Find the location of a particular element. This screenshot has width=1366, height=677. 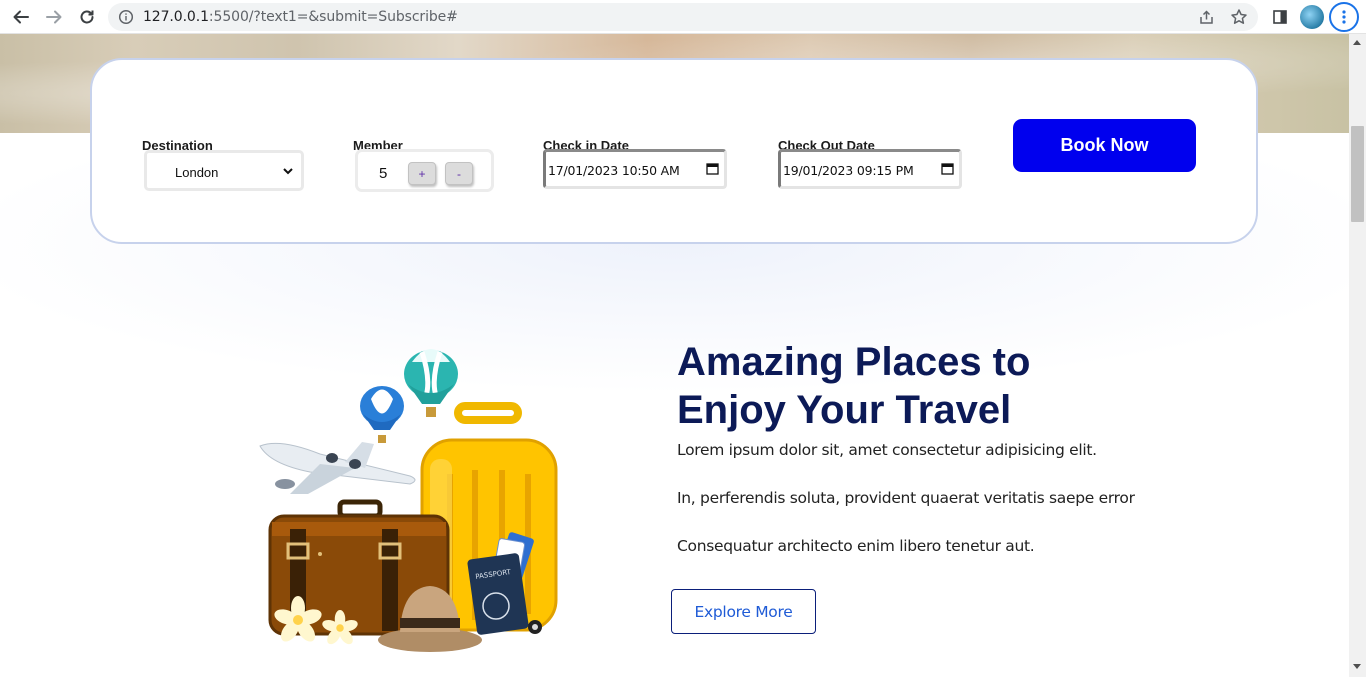

checkout-date-input: 19/01/2023 09:15 PM is located at coordinates (870, 169).